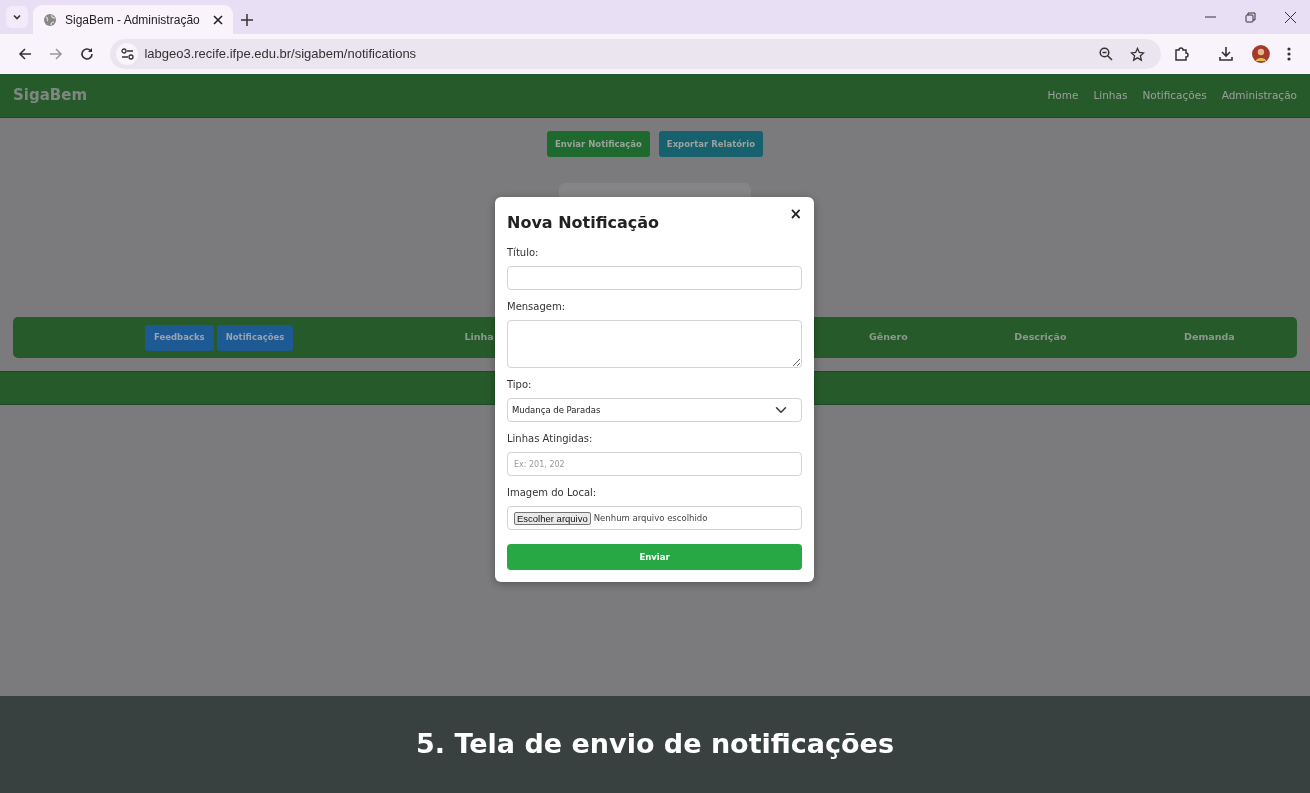 This screenshot has height=793, width=1310. I want to click on avatar-icon, so click(1261, 54).